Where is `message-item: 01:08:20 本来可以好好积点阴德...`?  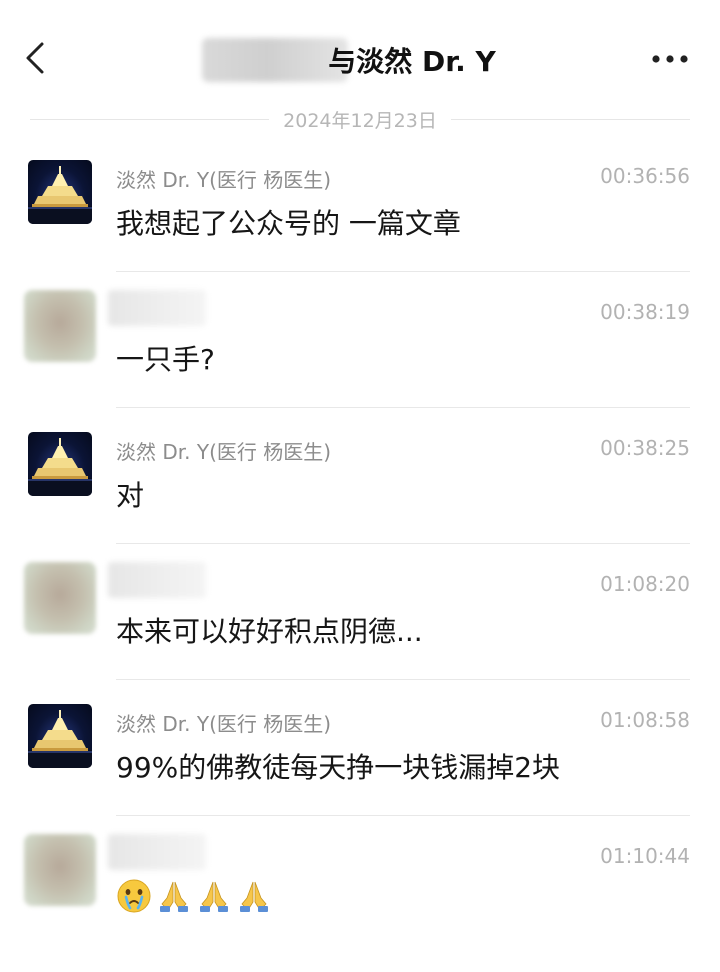 message-item: 01:08:20 本来可以好好积点阴德... is located at coordinates (360, 612).